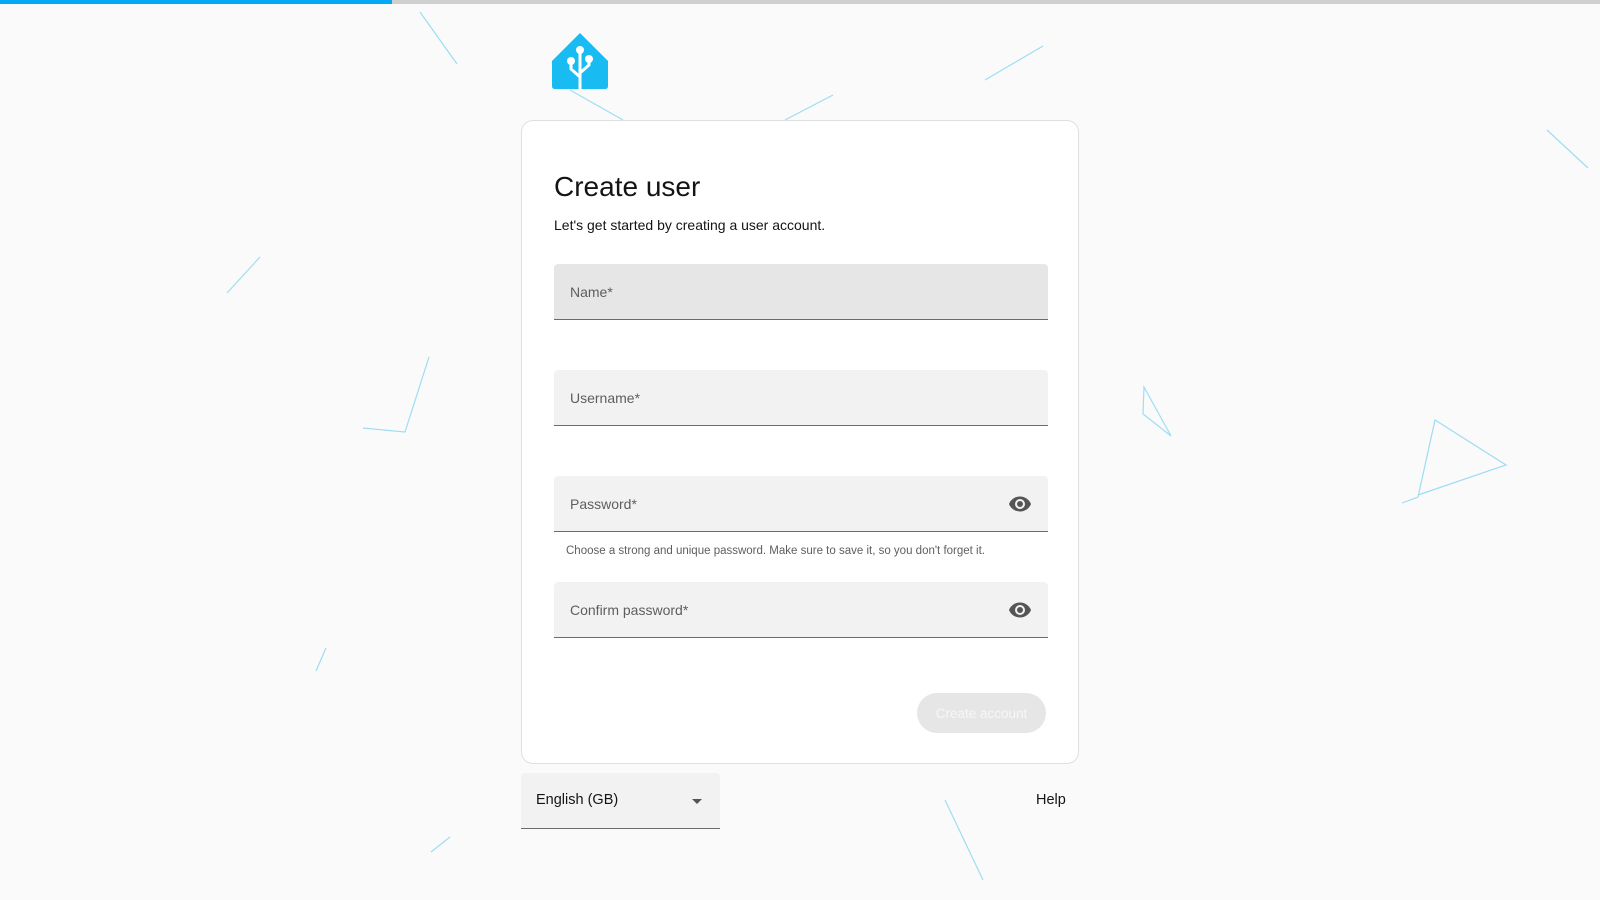 The width and height of the screenshot is (1600, 900). Describe the element at coordinates (620, 801) in the screenshot. I see `language-select: English (GB)` at that location.